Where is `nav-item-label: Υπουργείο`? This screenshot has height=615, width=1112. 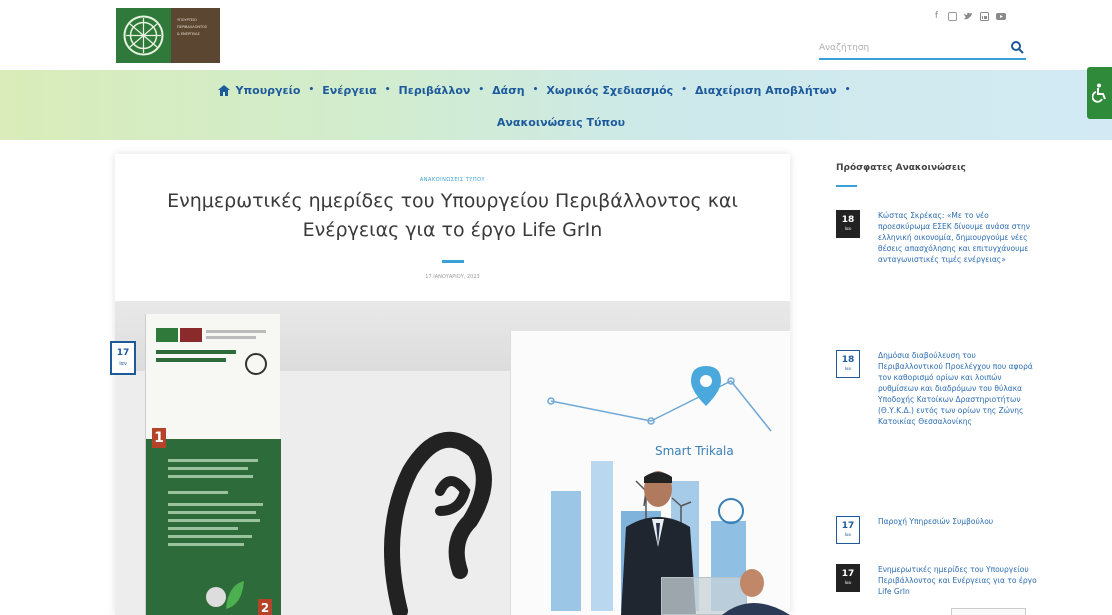 nav-item-label: Υπουργείο is located at coordinates (268, 90).